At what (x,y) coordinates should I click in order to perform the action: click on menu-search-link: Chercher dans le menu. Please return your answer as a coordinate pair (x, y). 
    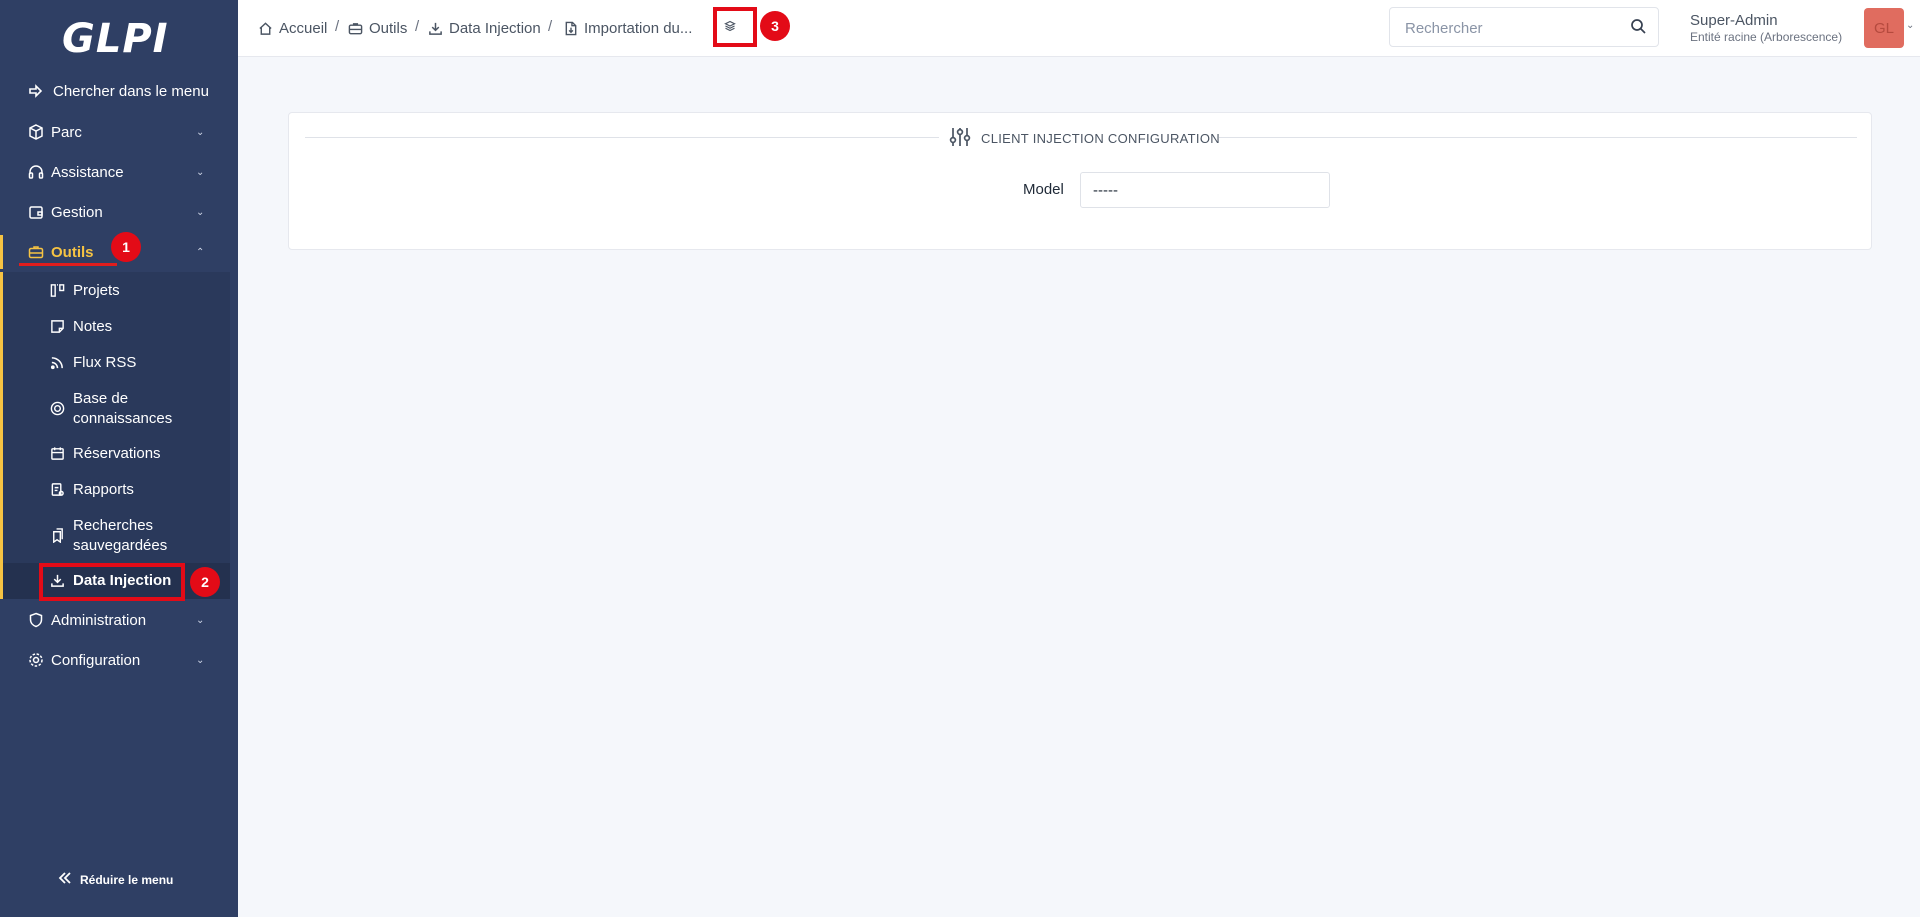
    Looking at the image, I should click on (119, 91).